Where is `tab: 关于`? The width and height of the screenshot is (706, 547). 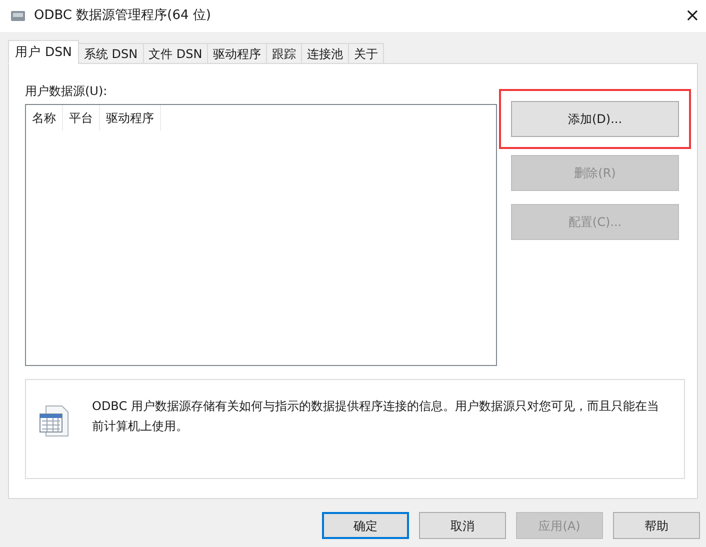 tab: 关于 is located at coordinates (366, 53).